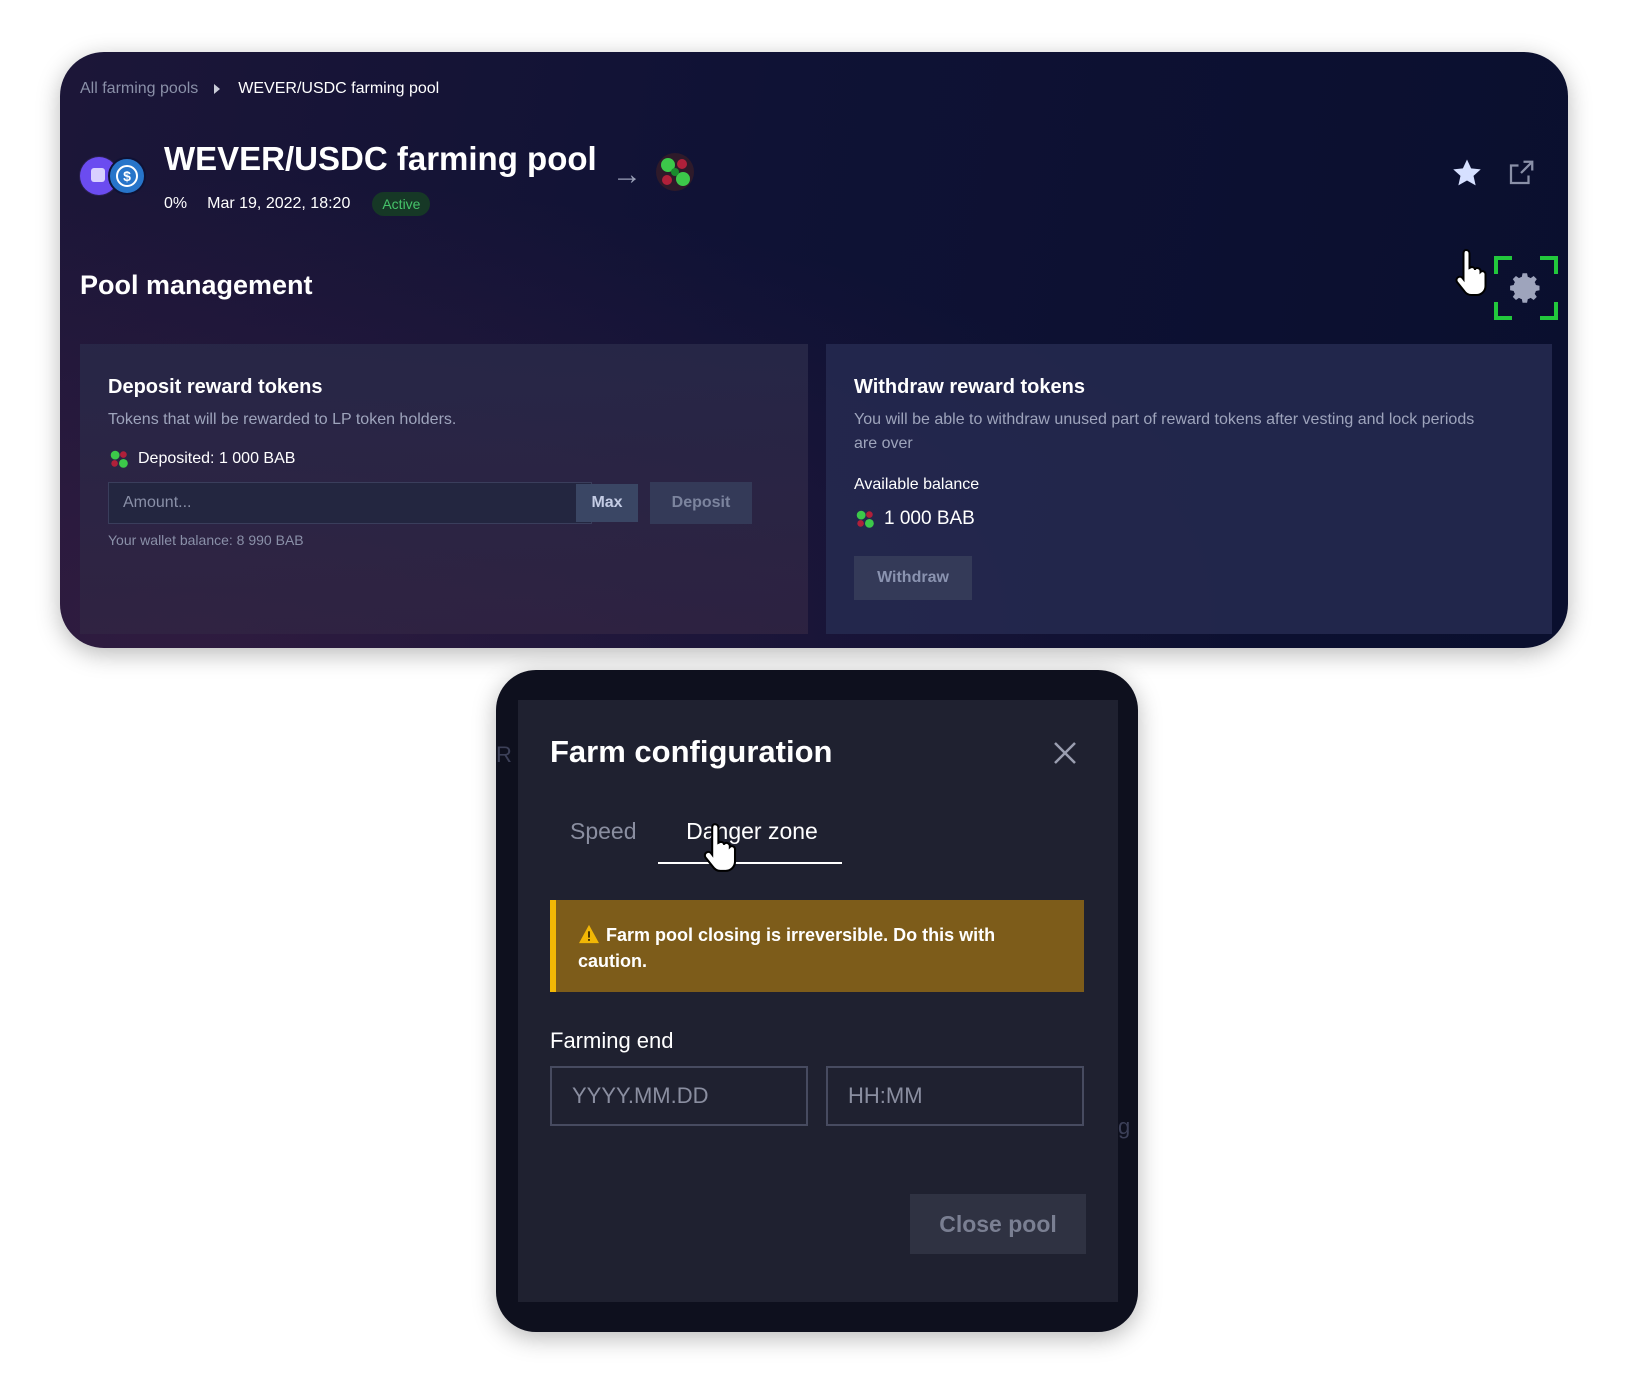 Image resolution: width=1628 pixels, height=1394 pixels. What do you see at coordinates (701, 503) in the screenshot?
I see `deposit-button: Deposit` at bounding box center [701, 503].